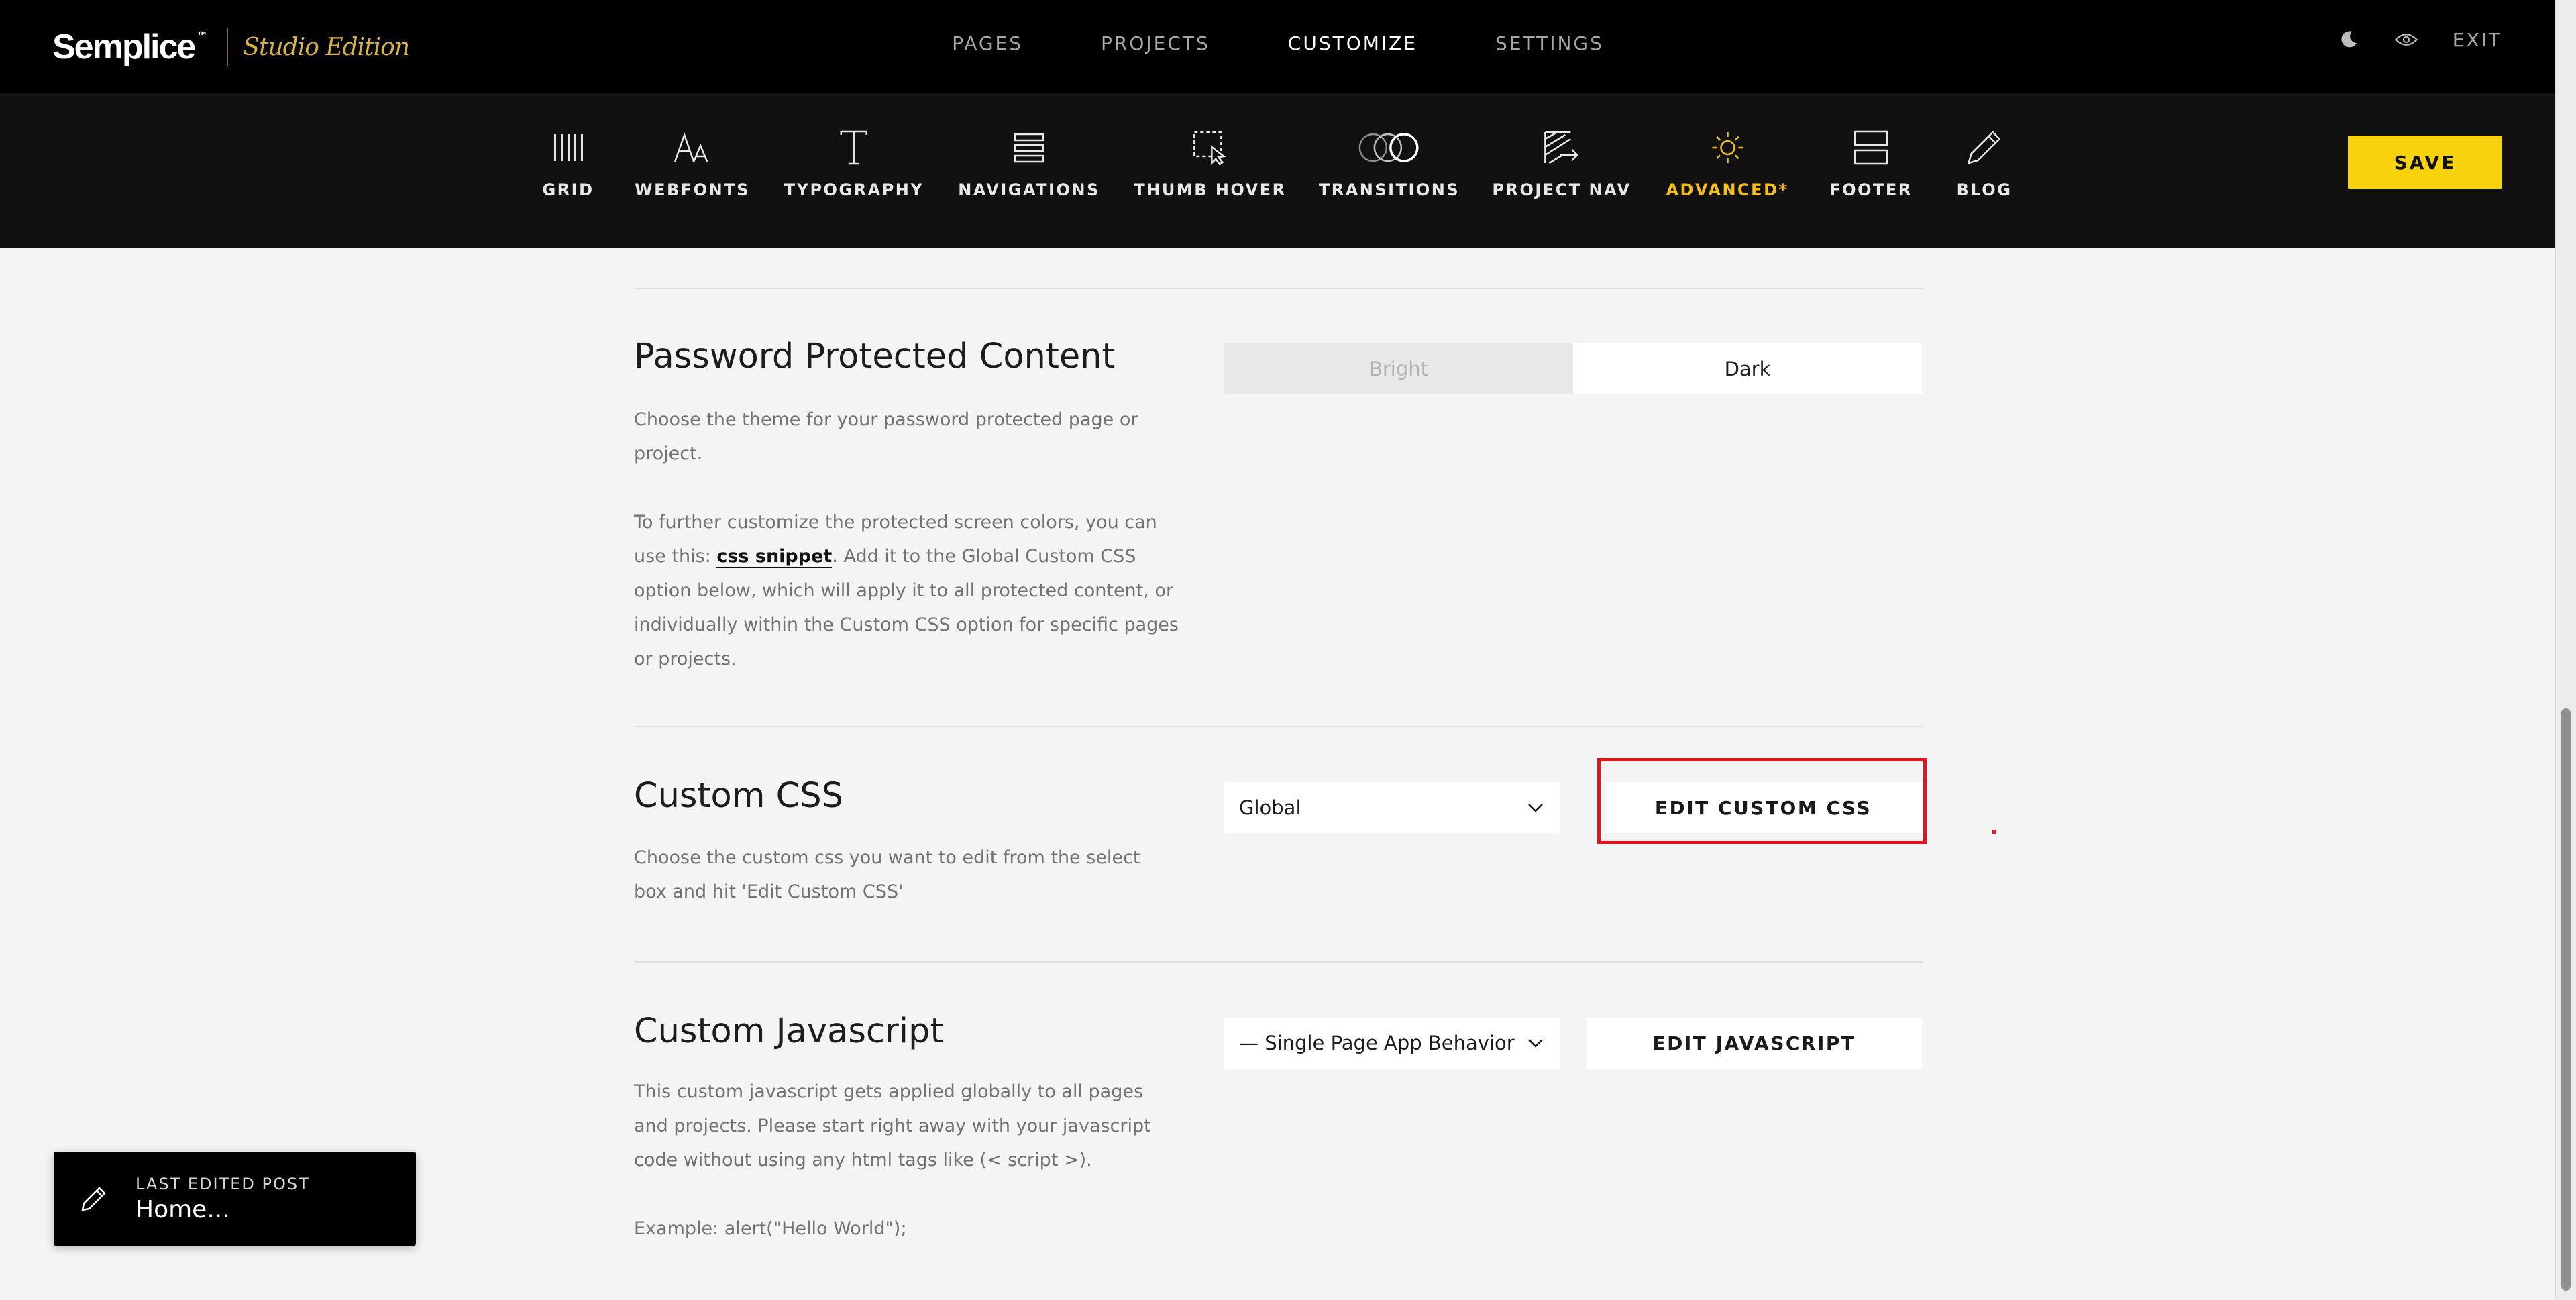 This screenshot has width=2576, height=1300. What do you see at coordinates (1561, 147) in the screenshot?
I see `project-nav-icon` at bounding box center [1561, 147].